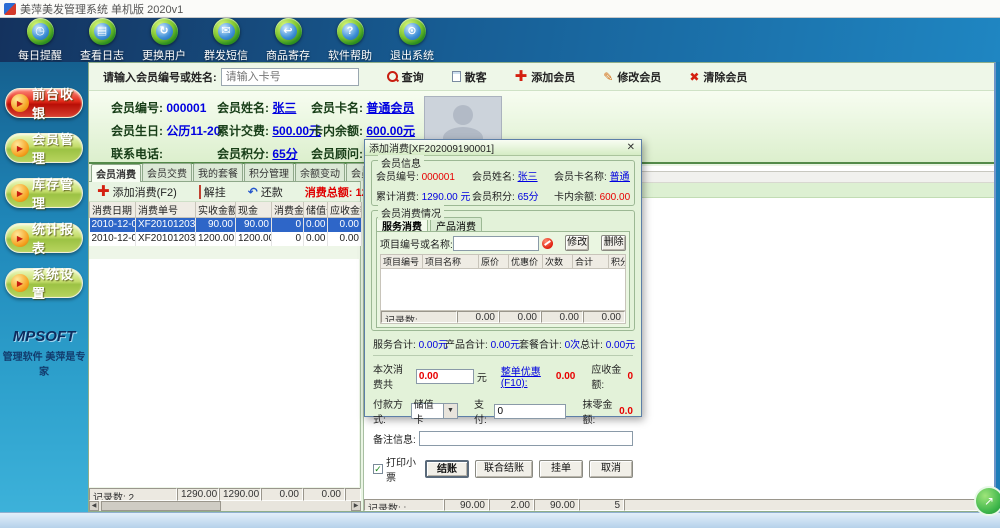 Image resolution: width=1000 pixels, height=528 pixels. Describe the element at coordinates (495, 243) in the screenshot. I see `item-code-input` at that location.